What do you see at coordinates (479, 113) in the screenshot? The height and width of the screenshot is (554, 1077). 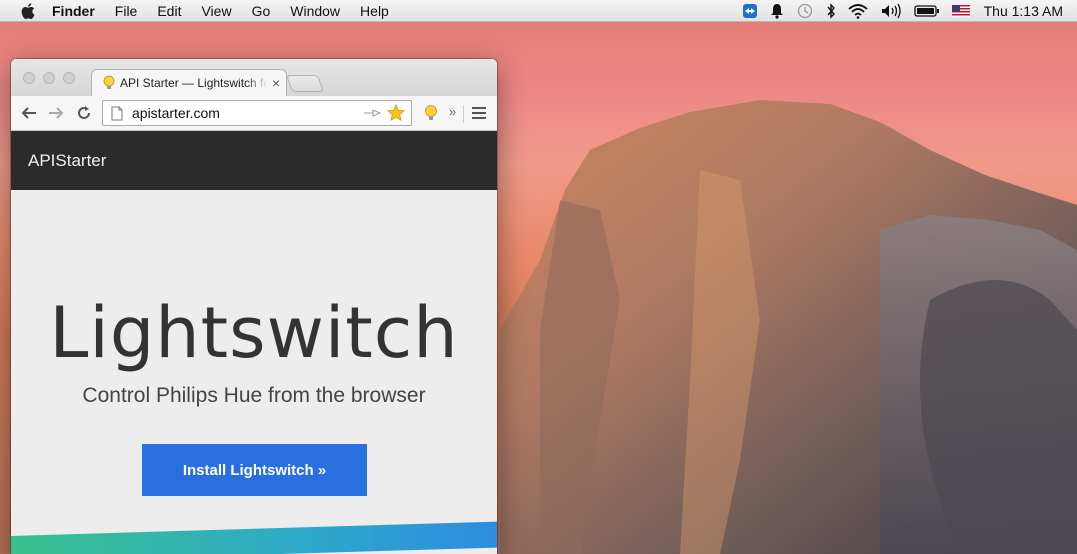 I see `hamburger-menu-icon` at bounding box center [479, 113].